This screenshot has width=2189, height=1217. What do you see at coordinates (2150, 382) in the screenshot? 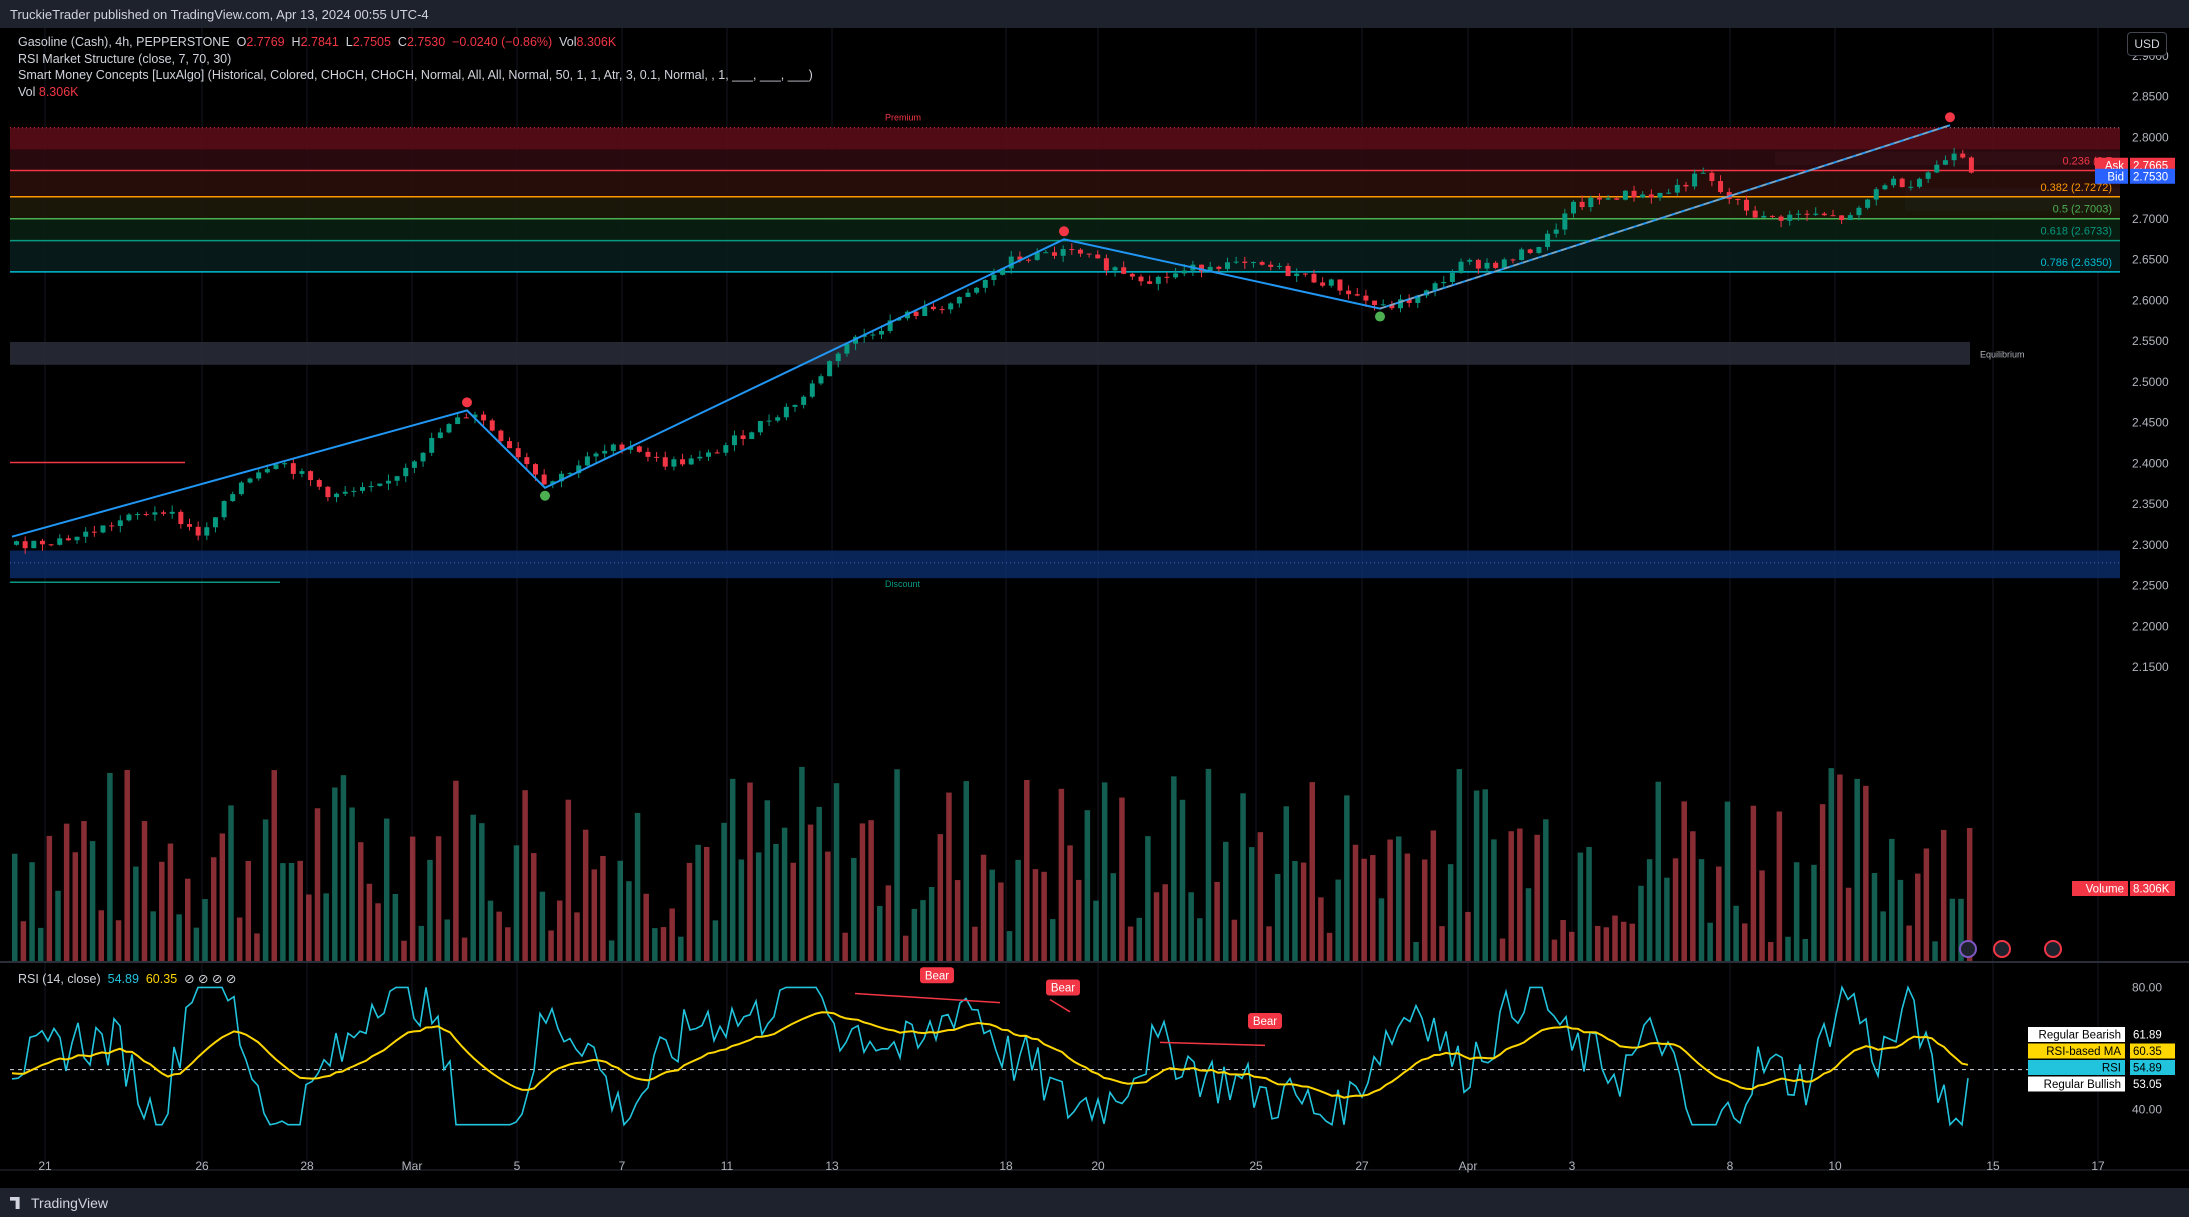
I see `price-tick-8: 2.5000` at bounding box center [2150, 382].